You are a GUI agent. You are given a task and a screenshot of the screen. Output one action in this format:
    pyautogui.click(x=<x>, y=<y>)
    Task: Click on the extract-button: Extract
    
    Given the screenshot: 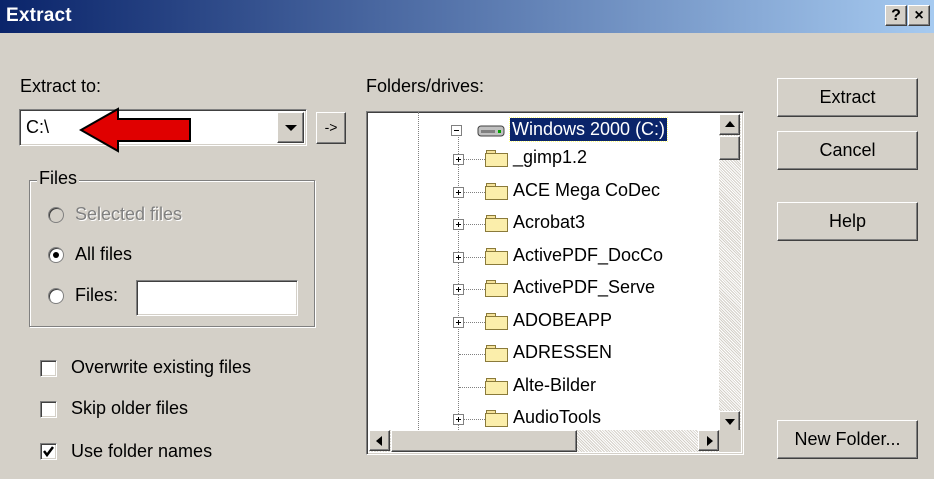 What is the action you would take?
    pyautogui.click(x=847, y=97)
    